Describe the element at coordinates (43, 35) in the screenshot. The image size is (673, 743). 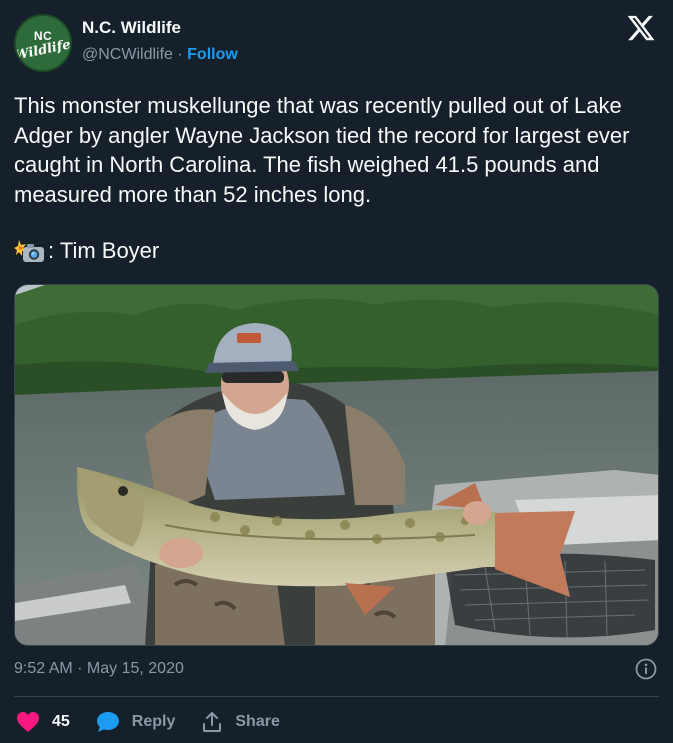
I see `avatar-logo-text: NC` at that location.